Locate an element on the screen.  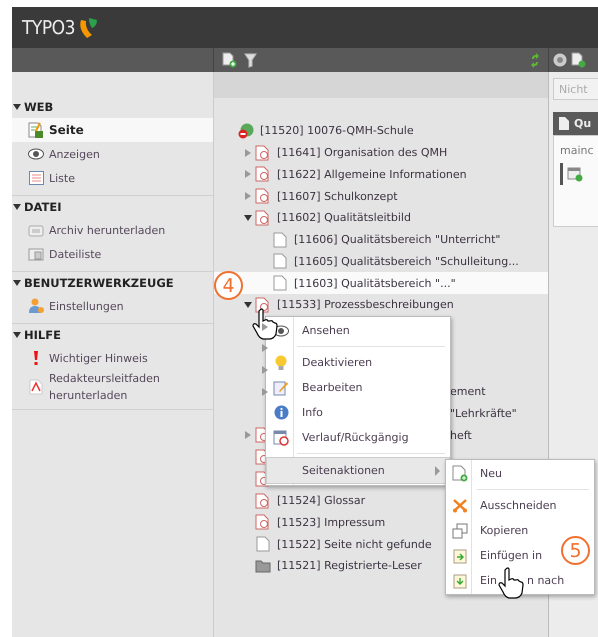
menu-item: Seitenaktionen is located at coordinates (358, 470).